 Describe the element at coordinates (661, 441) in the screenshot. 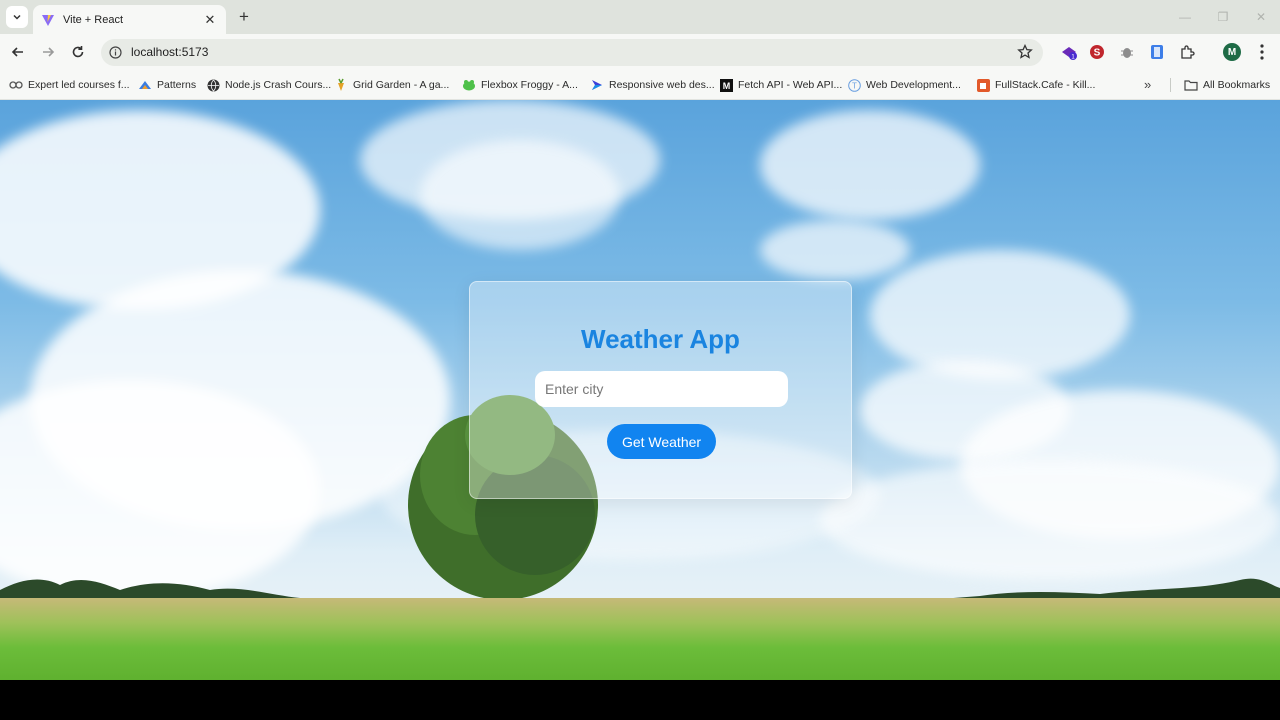

I see `get-weather-button: Get Weather` at that location.